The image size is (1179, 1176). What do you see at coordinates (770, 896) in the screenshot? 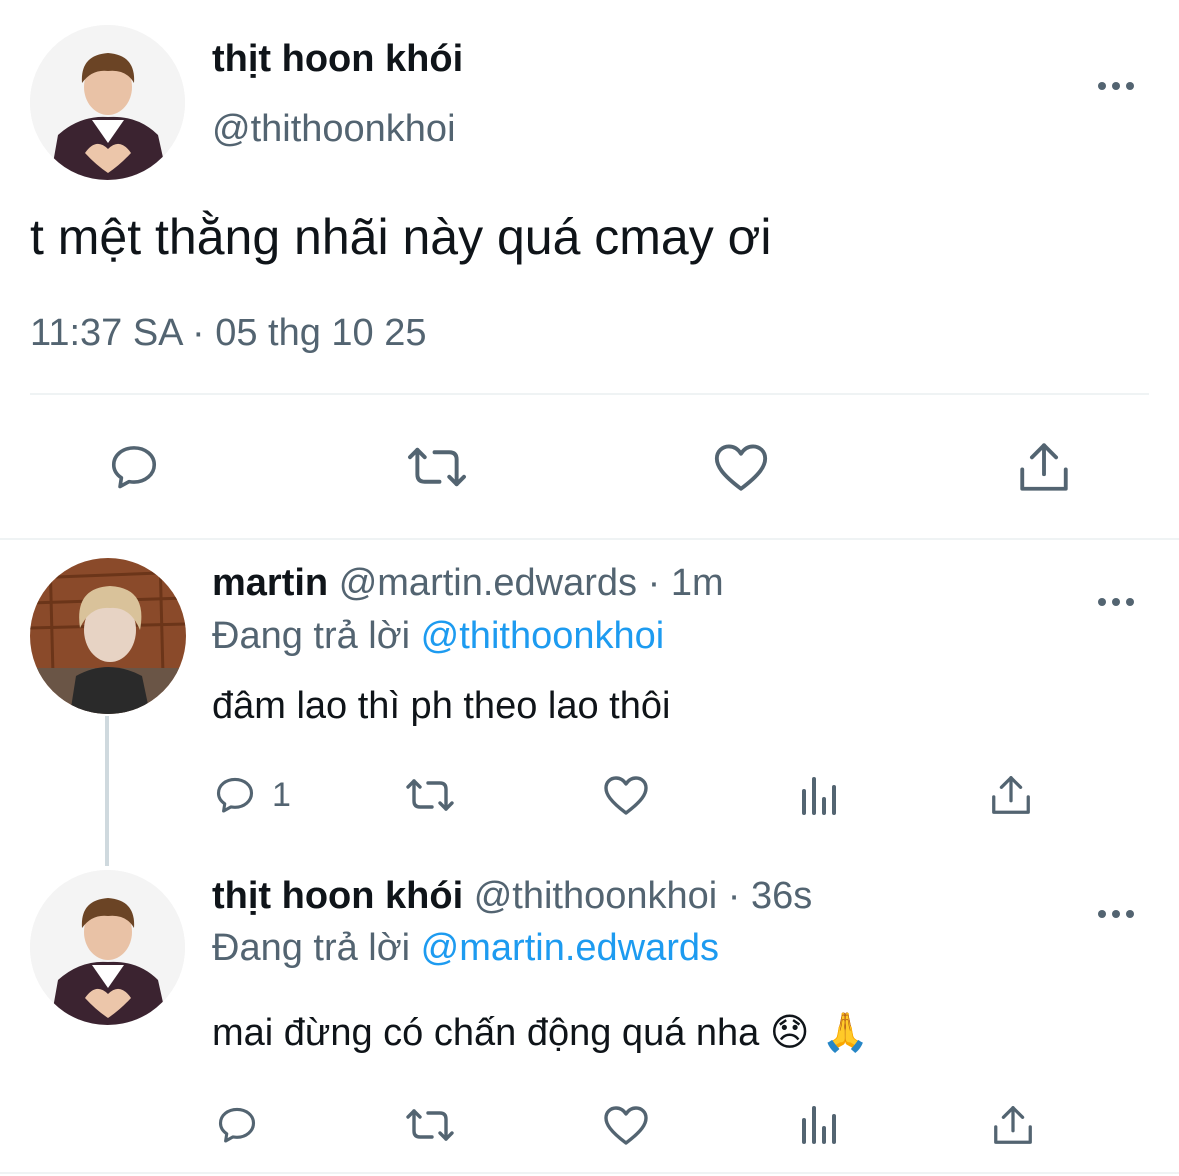
I see `time: · 36s` at bounding box center [770, 896].